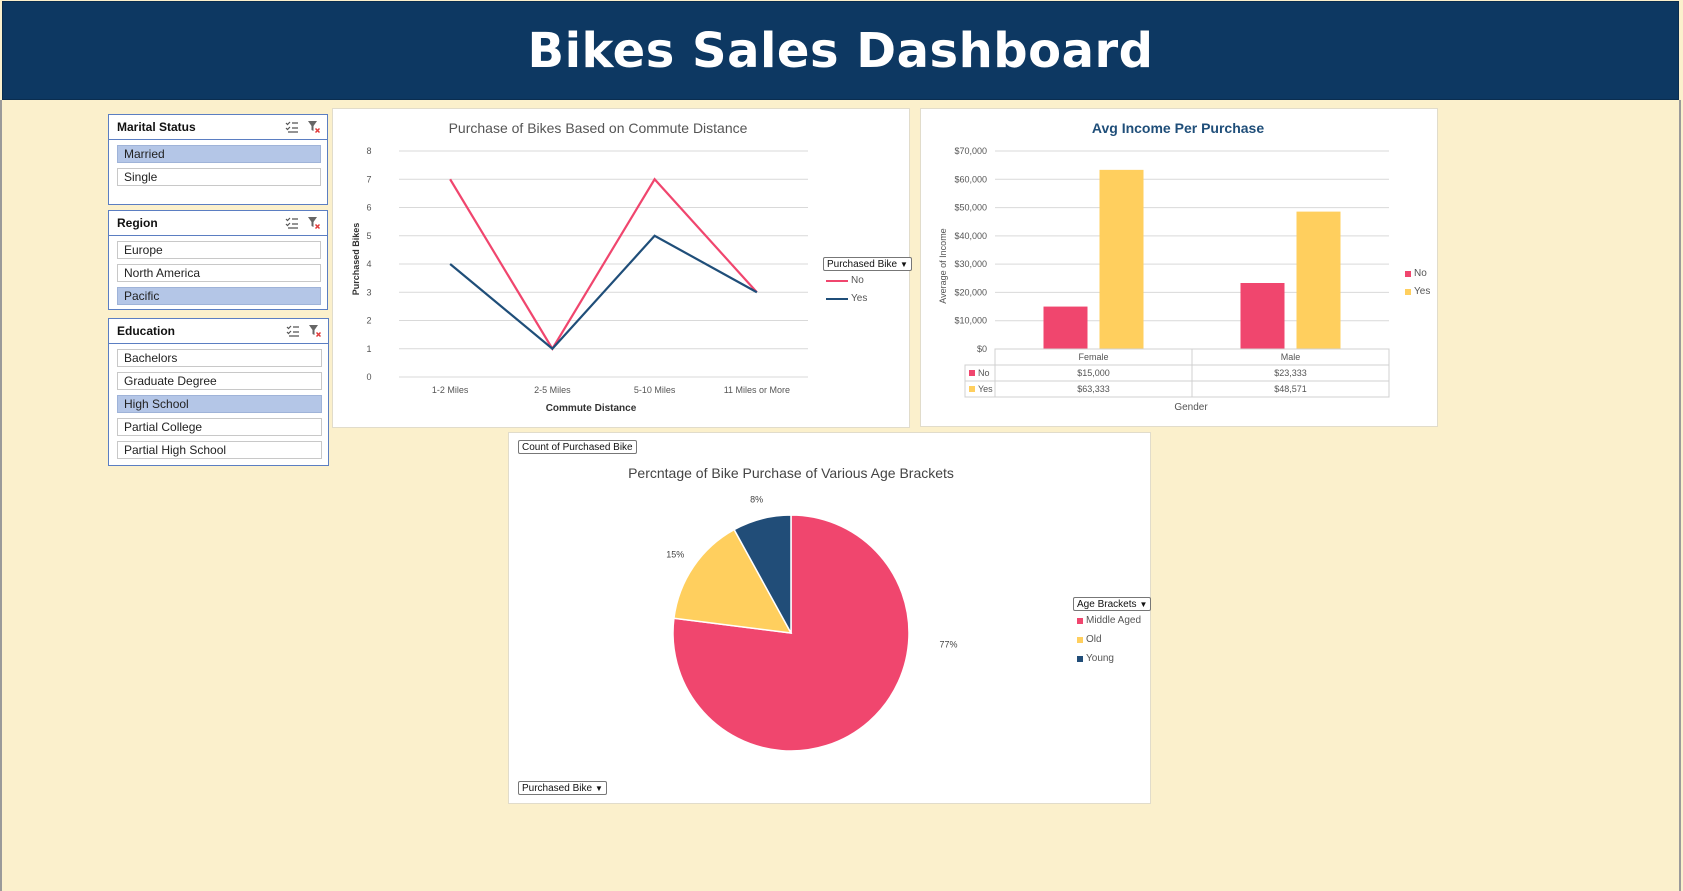 Image resolution: width=1683 pixels, height=891 pixels. What do you see at coordinates (1, 495) in the screenshot?
I see `left-border` at bounding box center [1, 495].